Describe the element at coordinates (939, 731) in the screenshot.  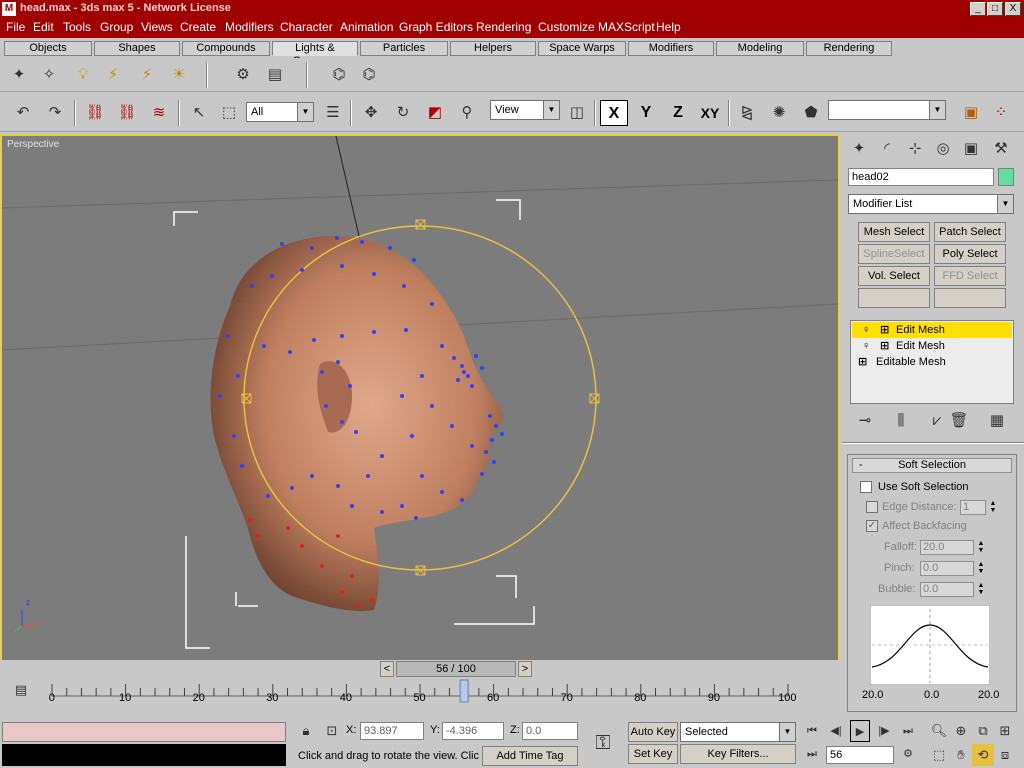
I see `zoom-icon: 🔍︎` at that location.